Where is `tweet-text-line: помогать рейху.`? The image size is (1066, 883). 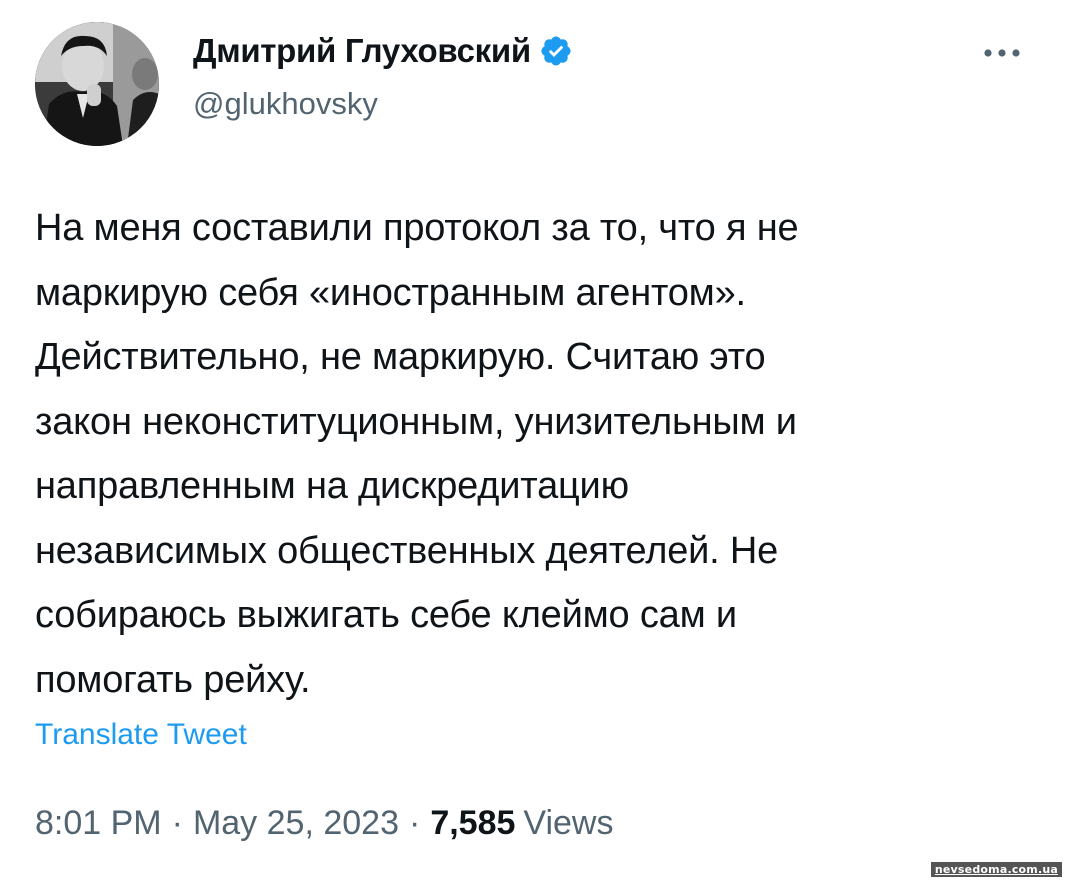 tweet-text-line: помогать рейху. is located at coordinates (173, 679).